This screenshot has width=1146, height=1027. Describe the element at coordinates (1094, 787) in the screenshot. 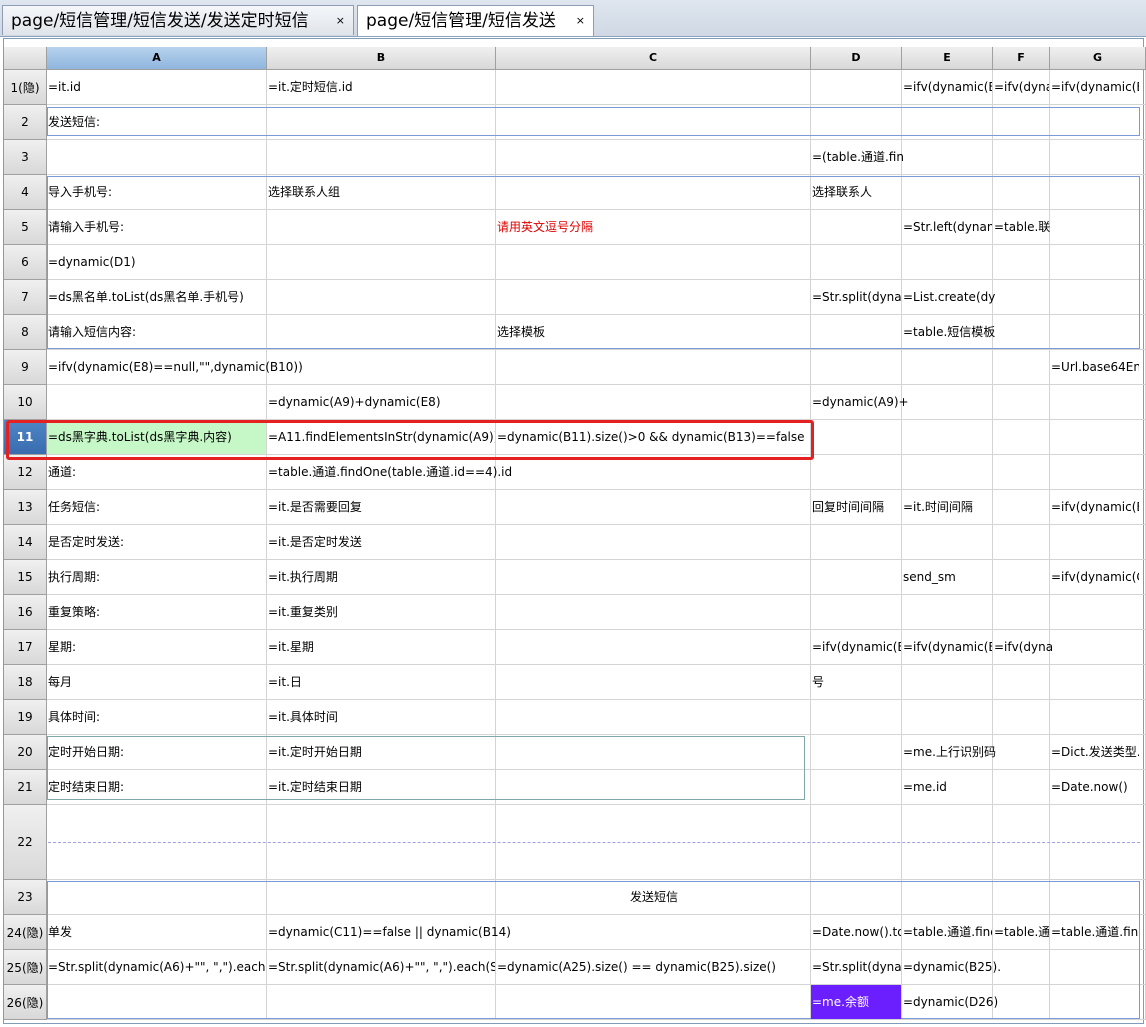

I see `cell-g21: =Date.now()` at that location.